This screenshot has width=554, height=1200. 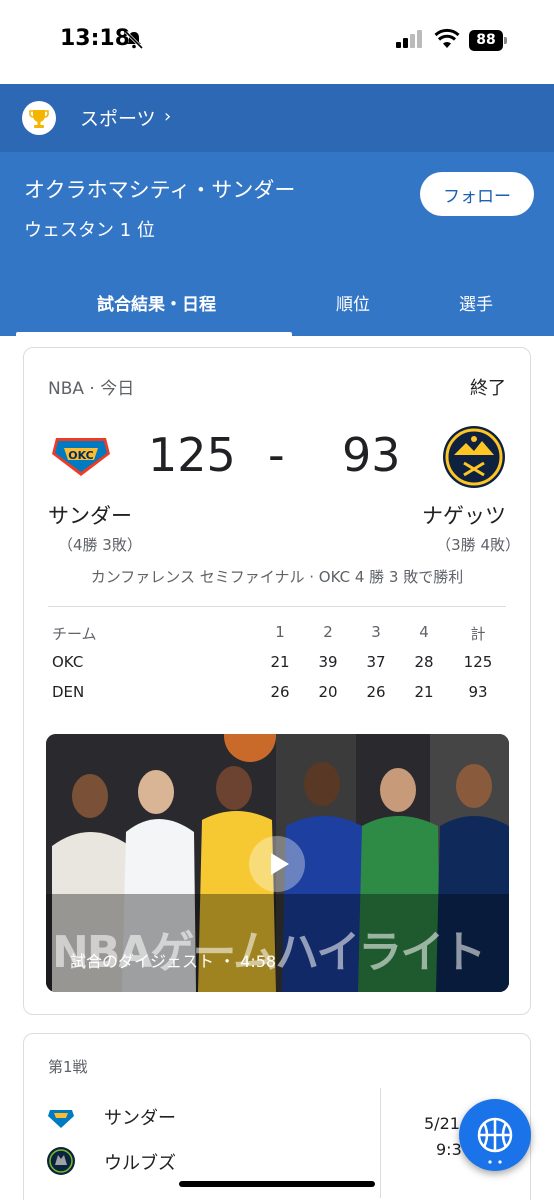 What do you see at coordinates (68, 662) in the screenshot?
I see `table-cell: OKC` at bounding box center [68, 662].